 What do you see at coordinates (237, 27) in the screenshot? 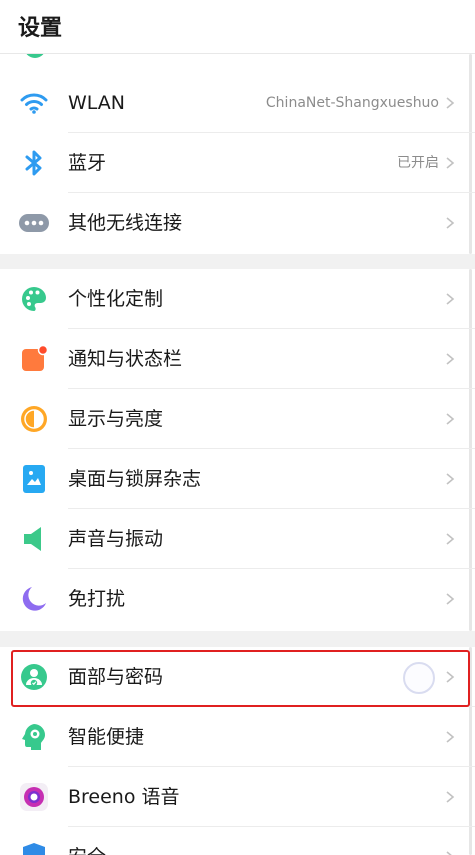
I see `app-header: 设置` at bounding box center [237, 27].